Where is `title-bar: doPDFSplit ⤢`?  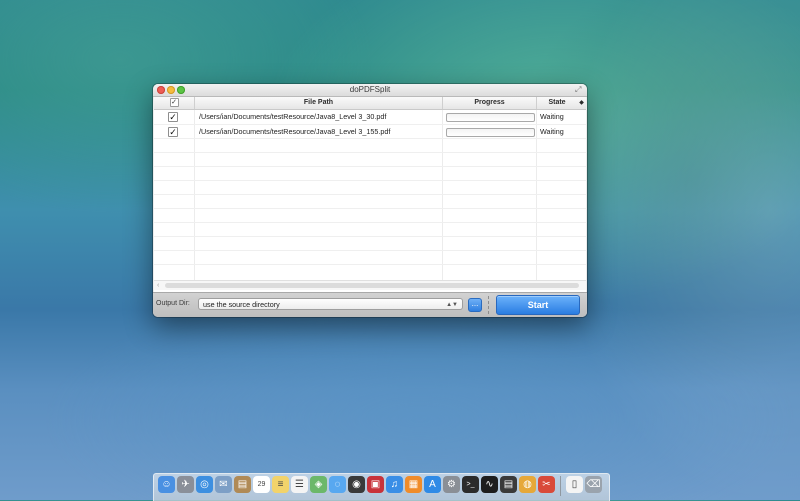
title-bar: doPDFSplit ⤢ is located at coordinates (370, 90).